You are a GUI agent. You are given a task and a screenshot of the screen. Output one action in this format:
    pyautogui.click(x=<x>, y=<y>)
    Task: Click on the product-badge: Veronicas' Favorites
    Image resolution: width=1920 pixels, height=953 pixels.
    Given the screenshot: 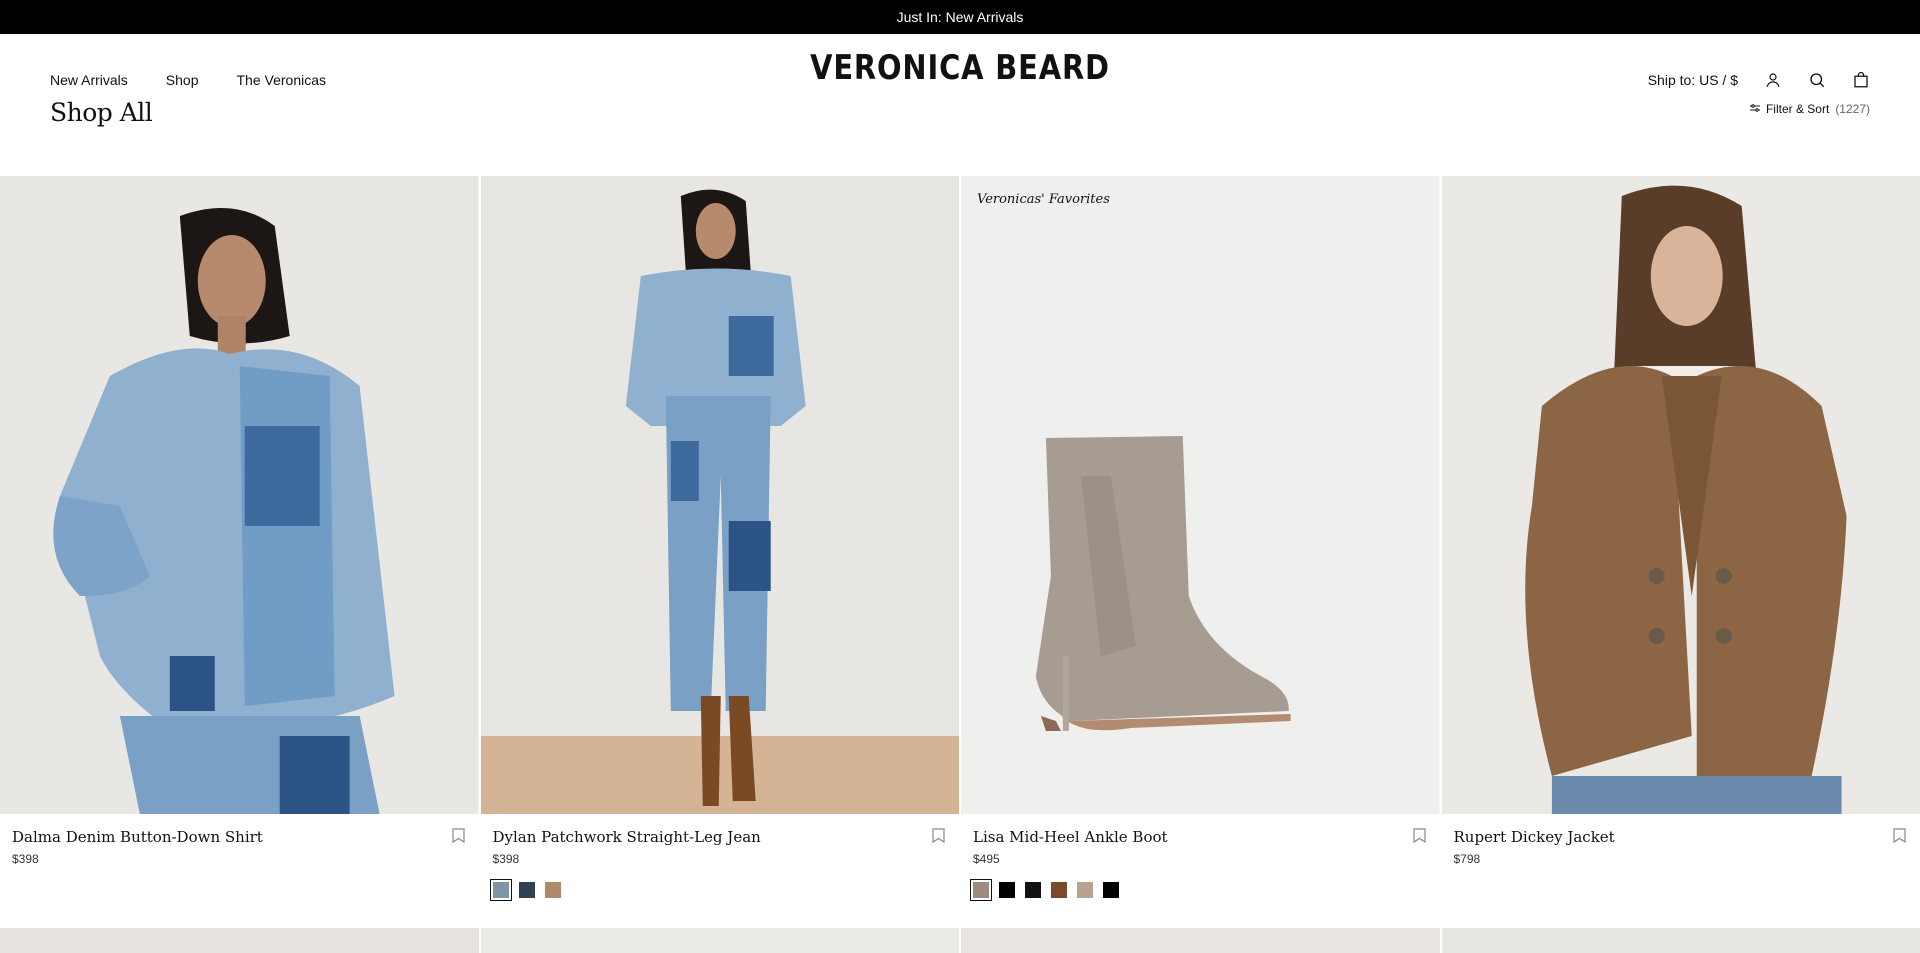 What is the action you would take?
    pyautogui.click(x=1043, y=199)
    